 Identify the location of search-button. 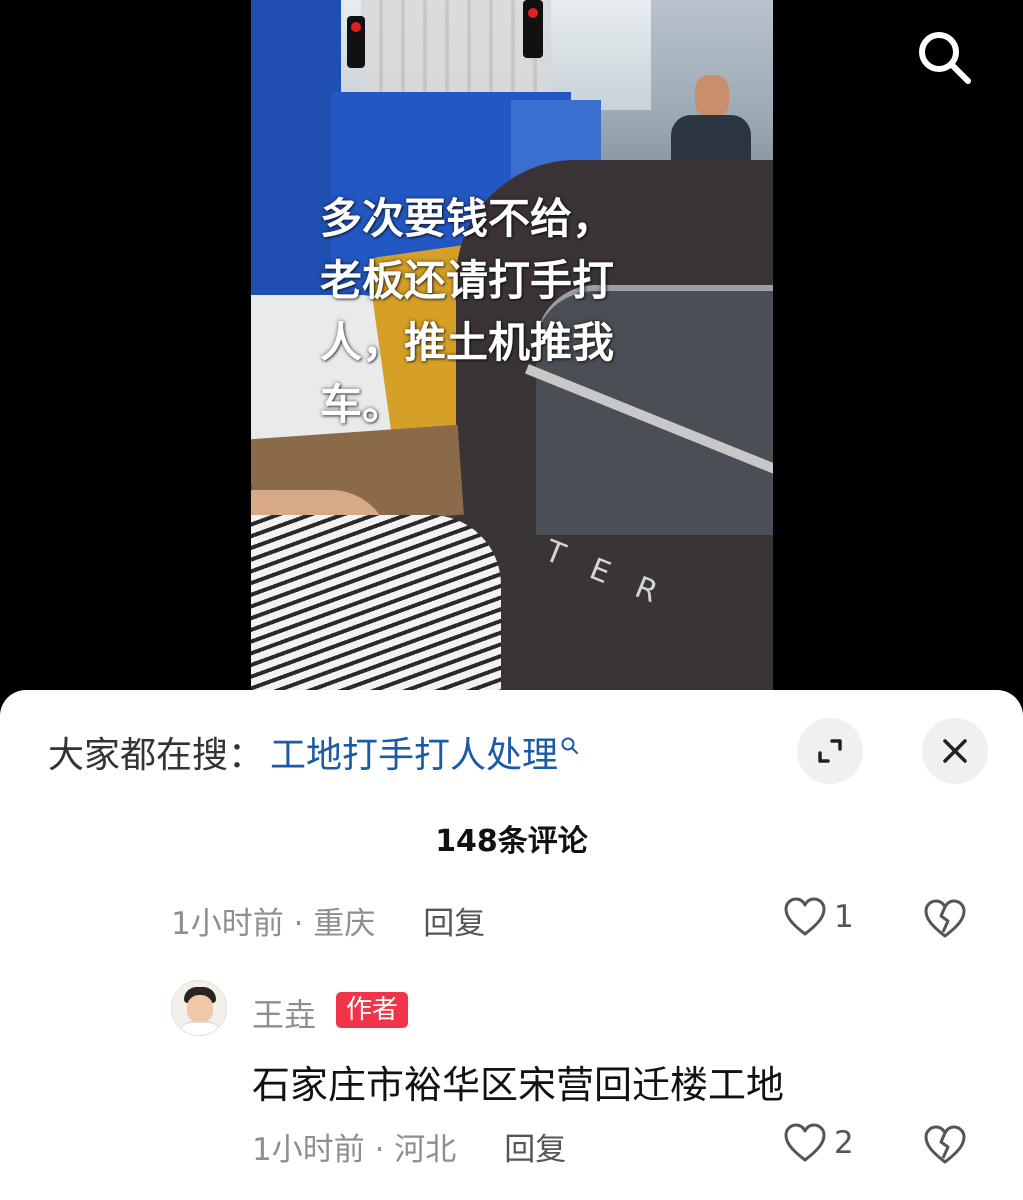
(944, 57).